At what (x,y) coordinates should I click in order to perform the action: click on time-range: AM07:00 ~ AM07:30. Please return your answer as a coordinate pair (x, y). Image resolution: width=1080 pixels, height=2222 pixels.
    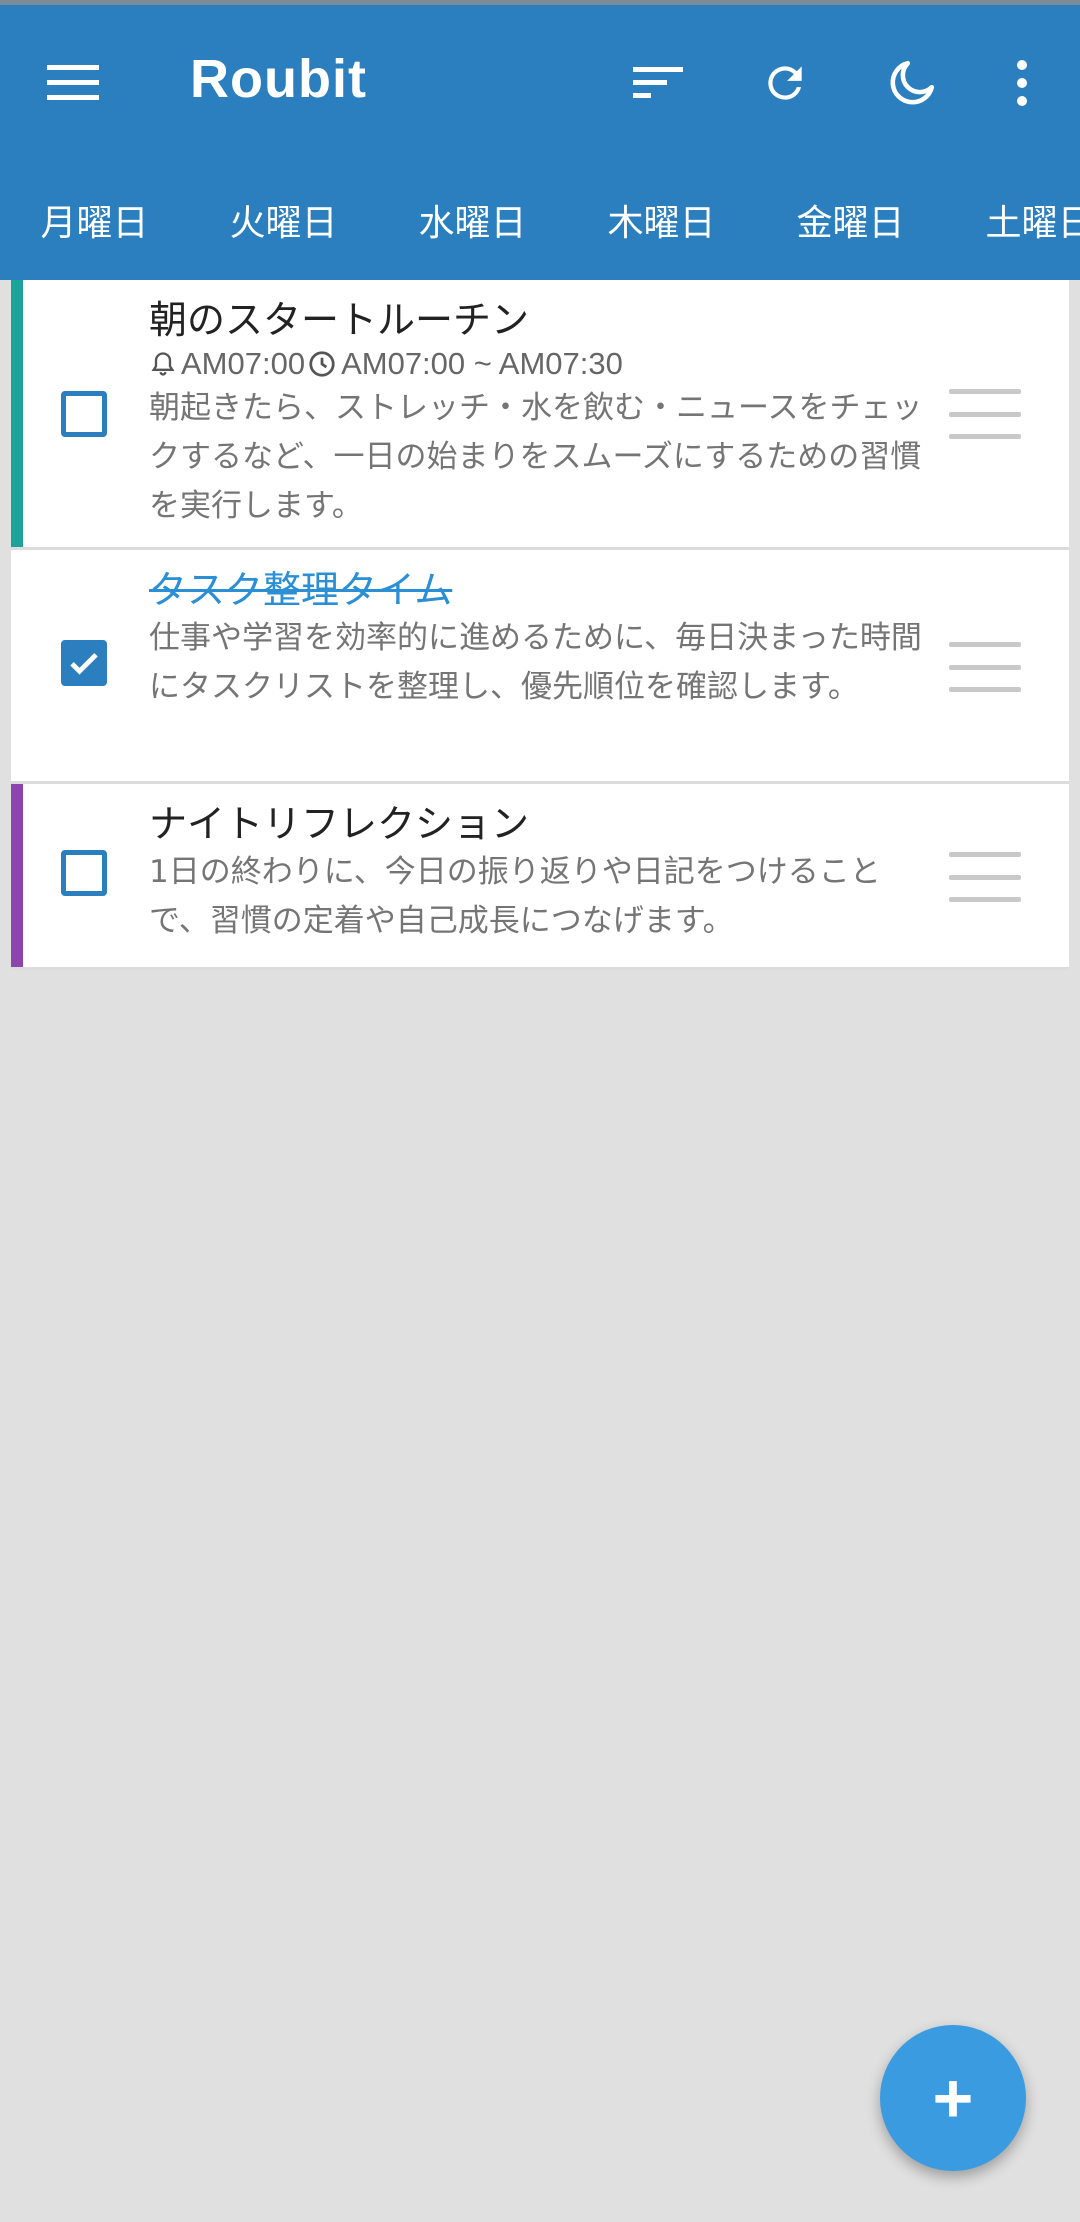
    Looking at the image, I should click on (482, 363).